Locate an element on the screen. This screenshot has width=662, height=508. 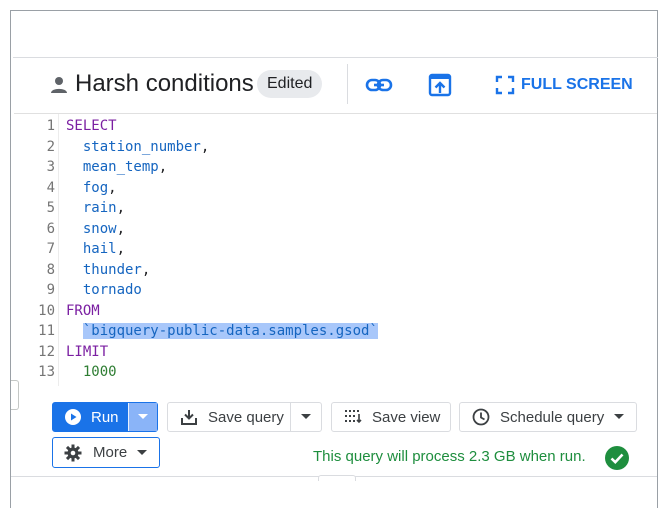
run-options-dropdown is located at coordinates (142, 417).